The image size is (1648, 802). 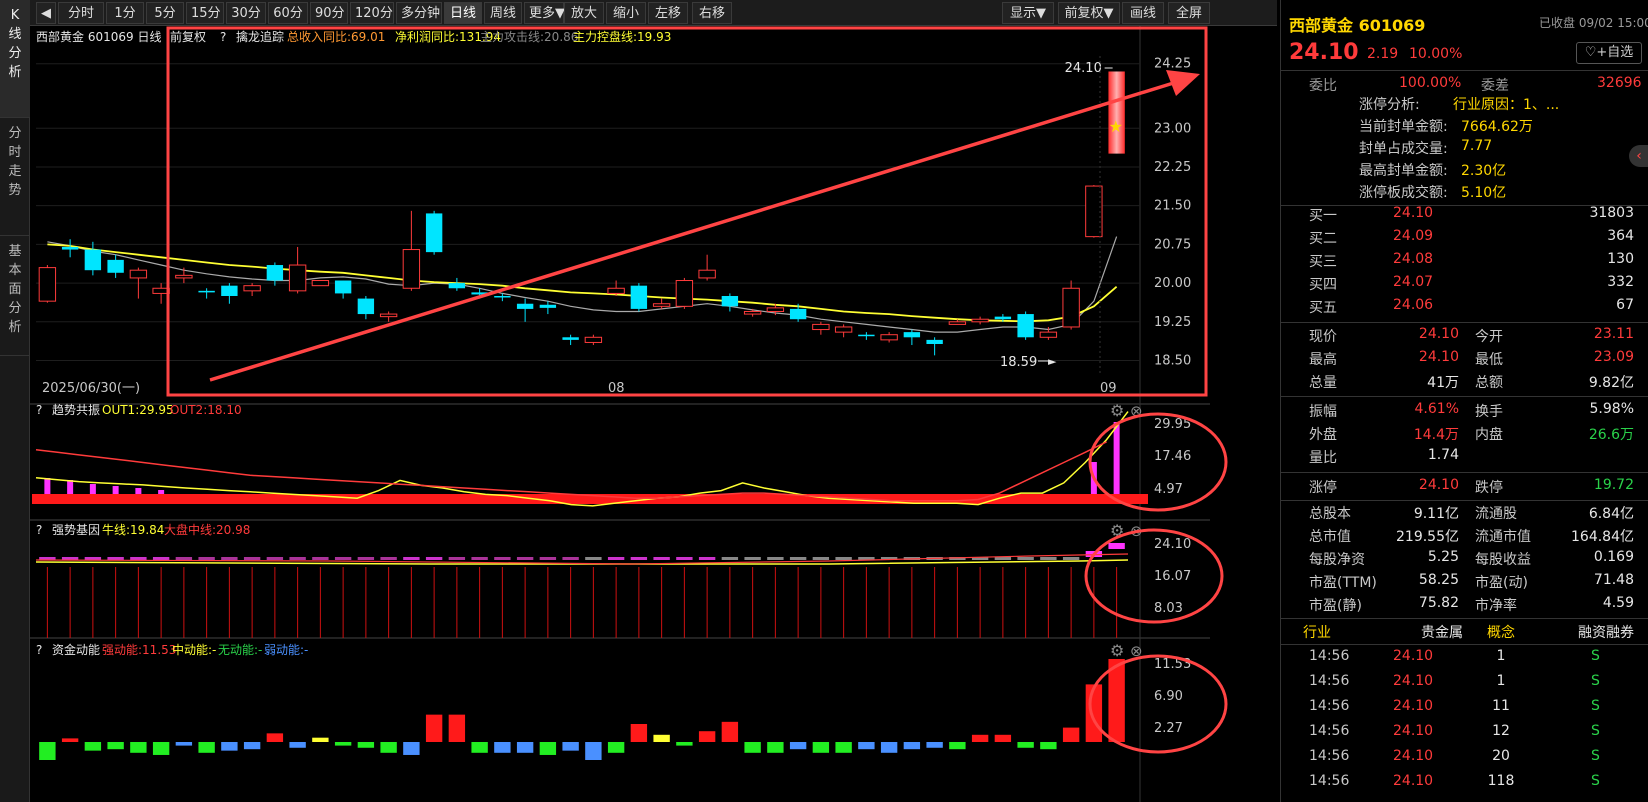 What do you see at coordinates (626, 13) in the screenshot?
I see `action-button-1: 缩小` at bounding box center [626, 13].